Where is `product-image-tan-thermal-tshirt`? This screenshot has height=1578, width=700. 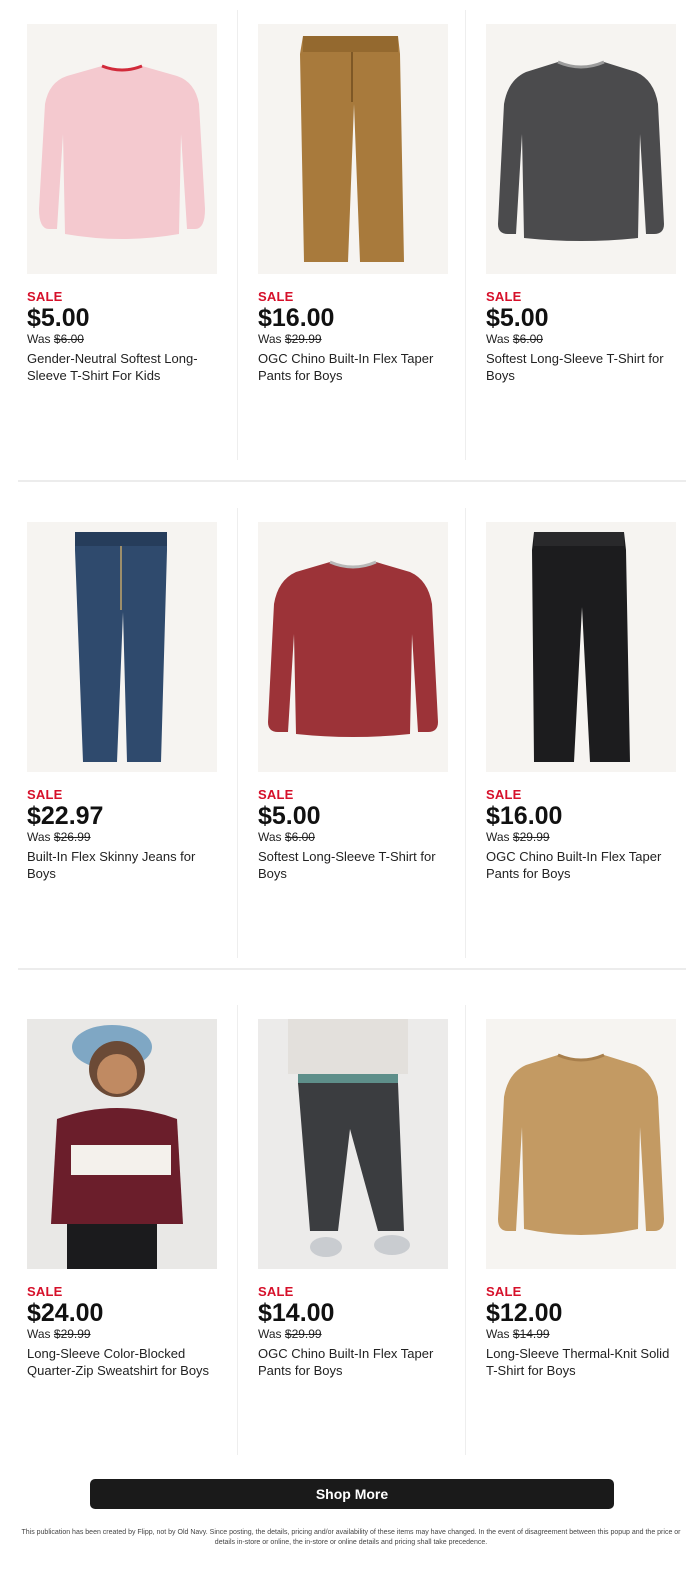 product-image-tan-thermal-tshirt is located at coordinates (581, 1144).